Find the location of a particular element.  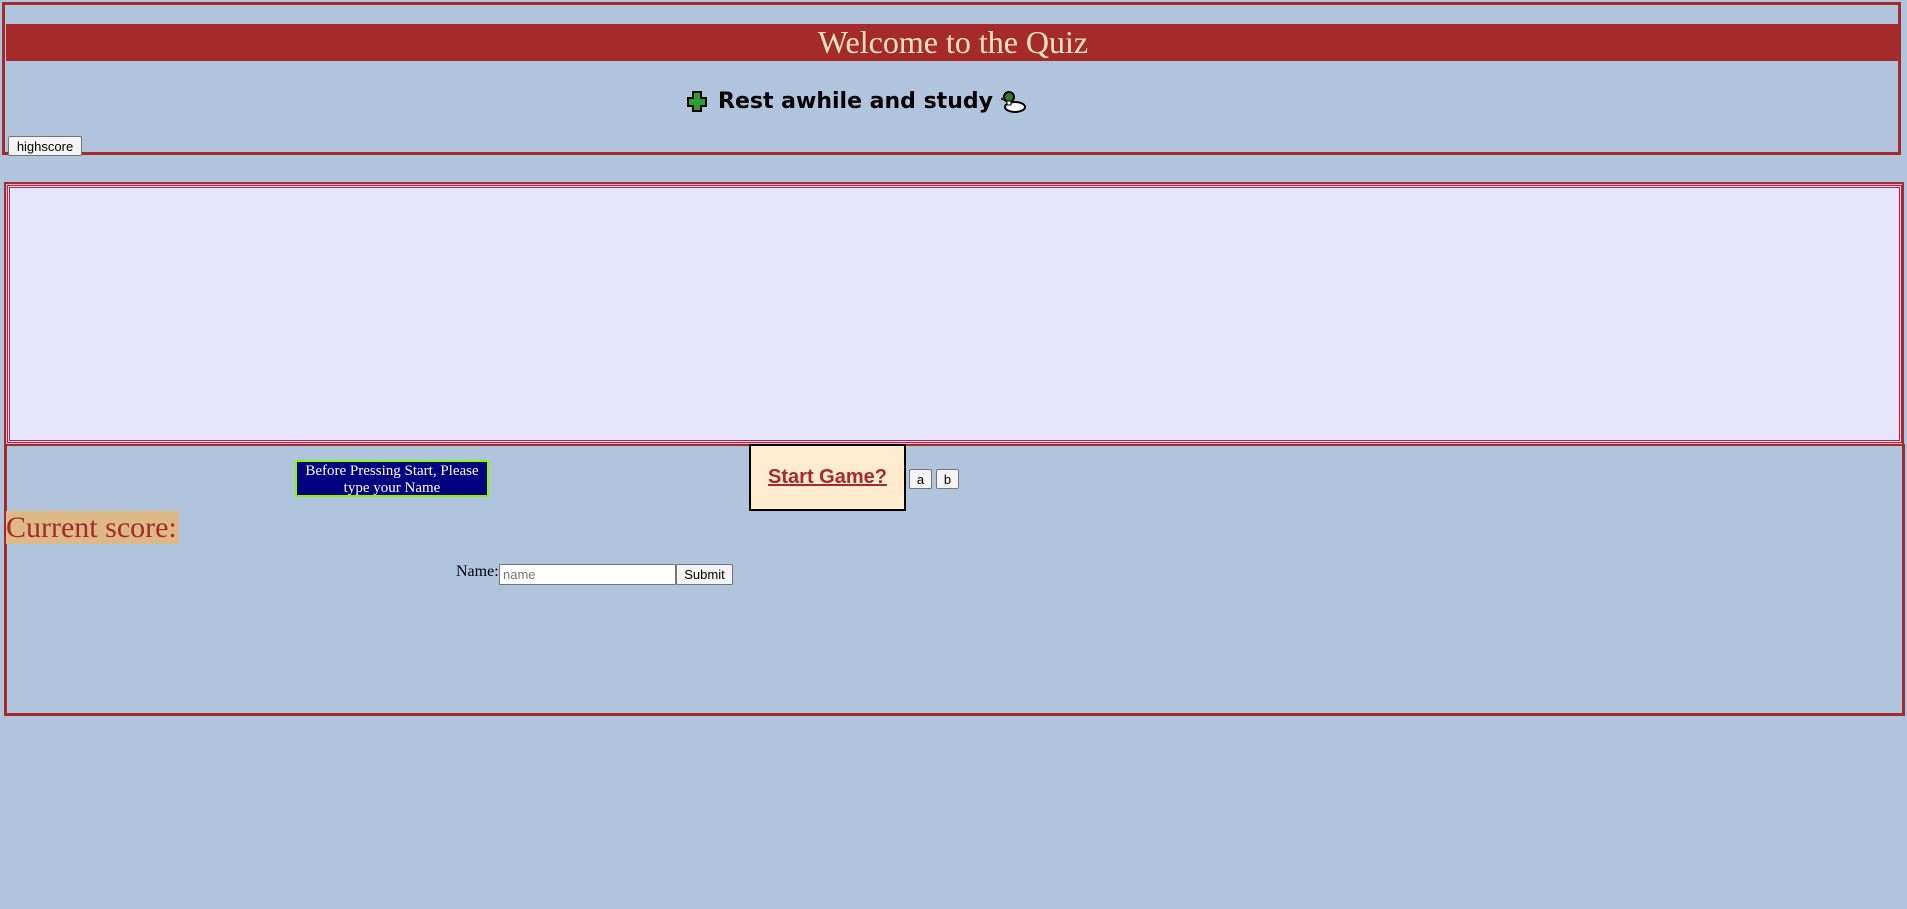

name-input is located at coordinates (587, 574).